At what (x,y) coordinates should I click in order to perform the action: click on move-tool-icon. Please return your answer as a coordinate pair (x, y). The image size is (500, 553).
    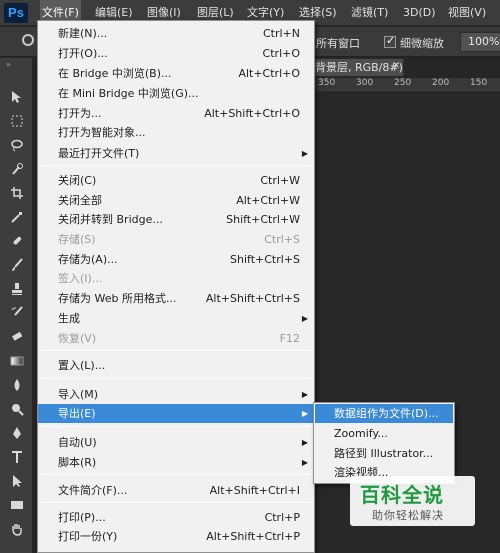
    Looking at the image, I should click on (17, 97).